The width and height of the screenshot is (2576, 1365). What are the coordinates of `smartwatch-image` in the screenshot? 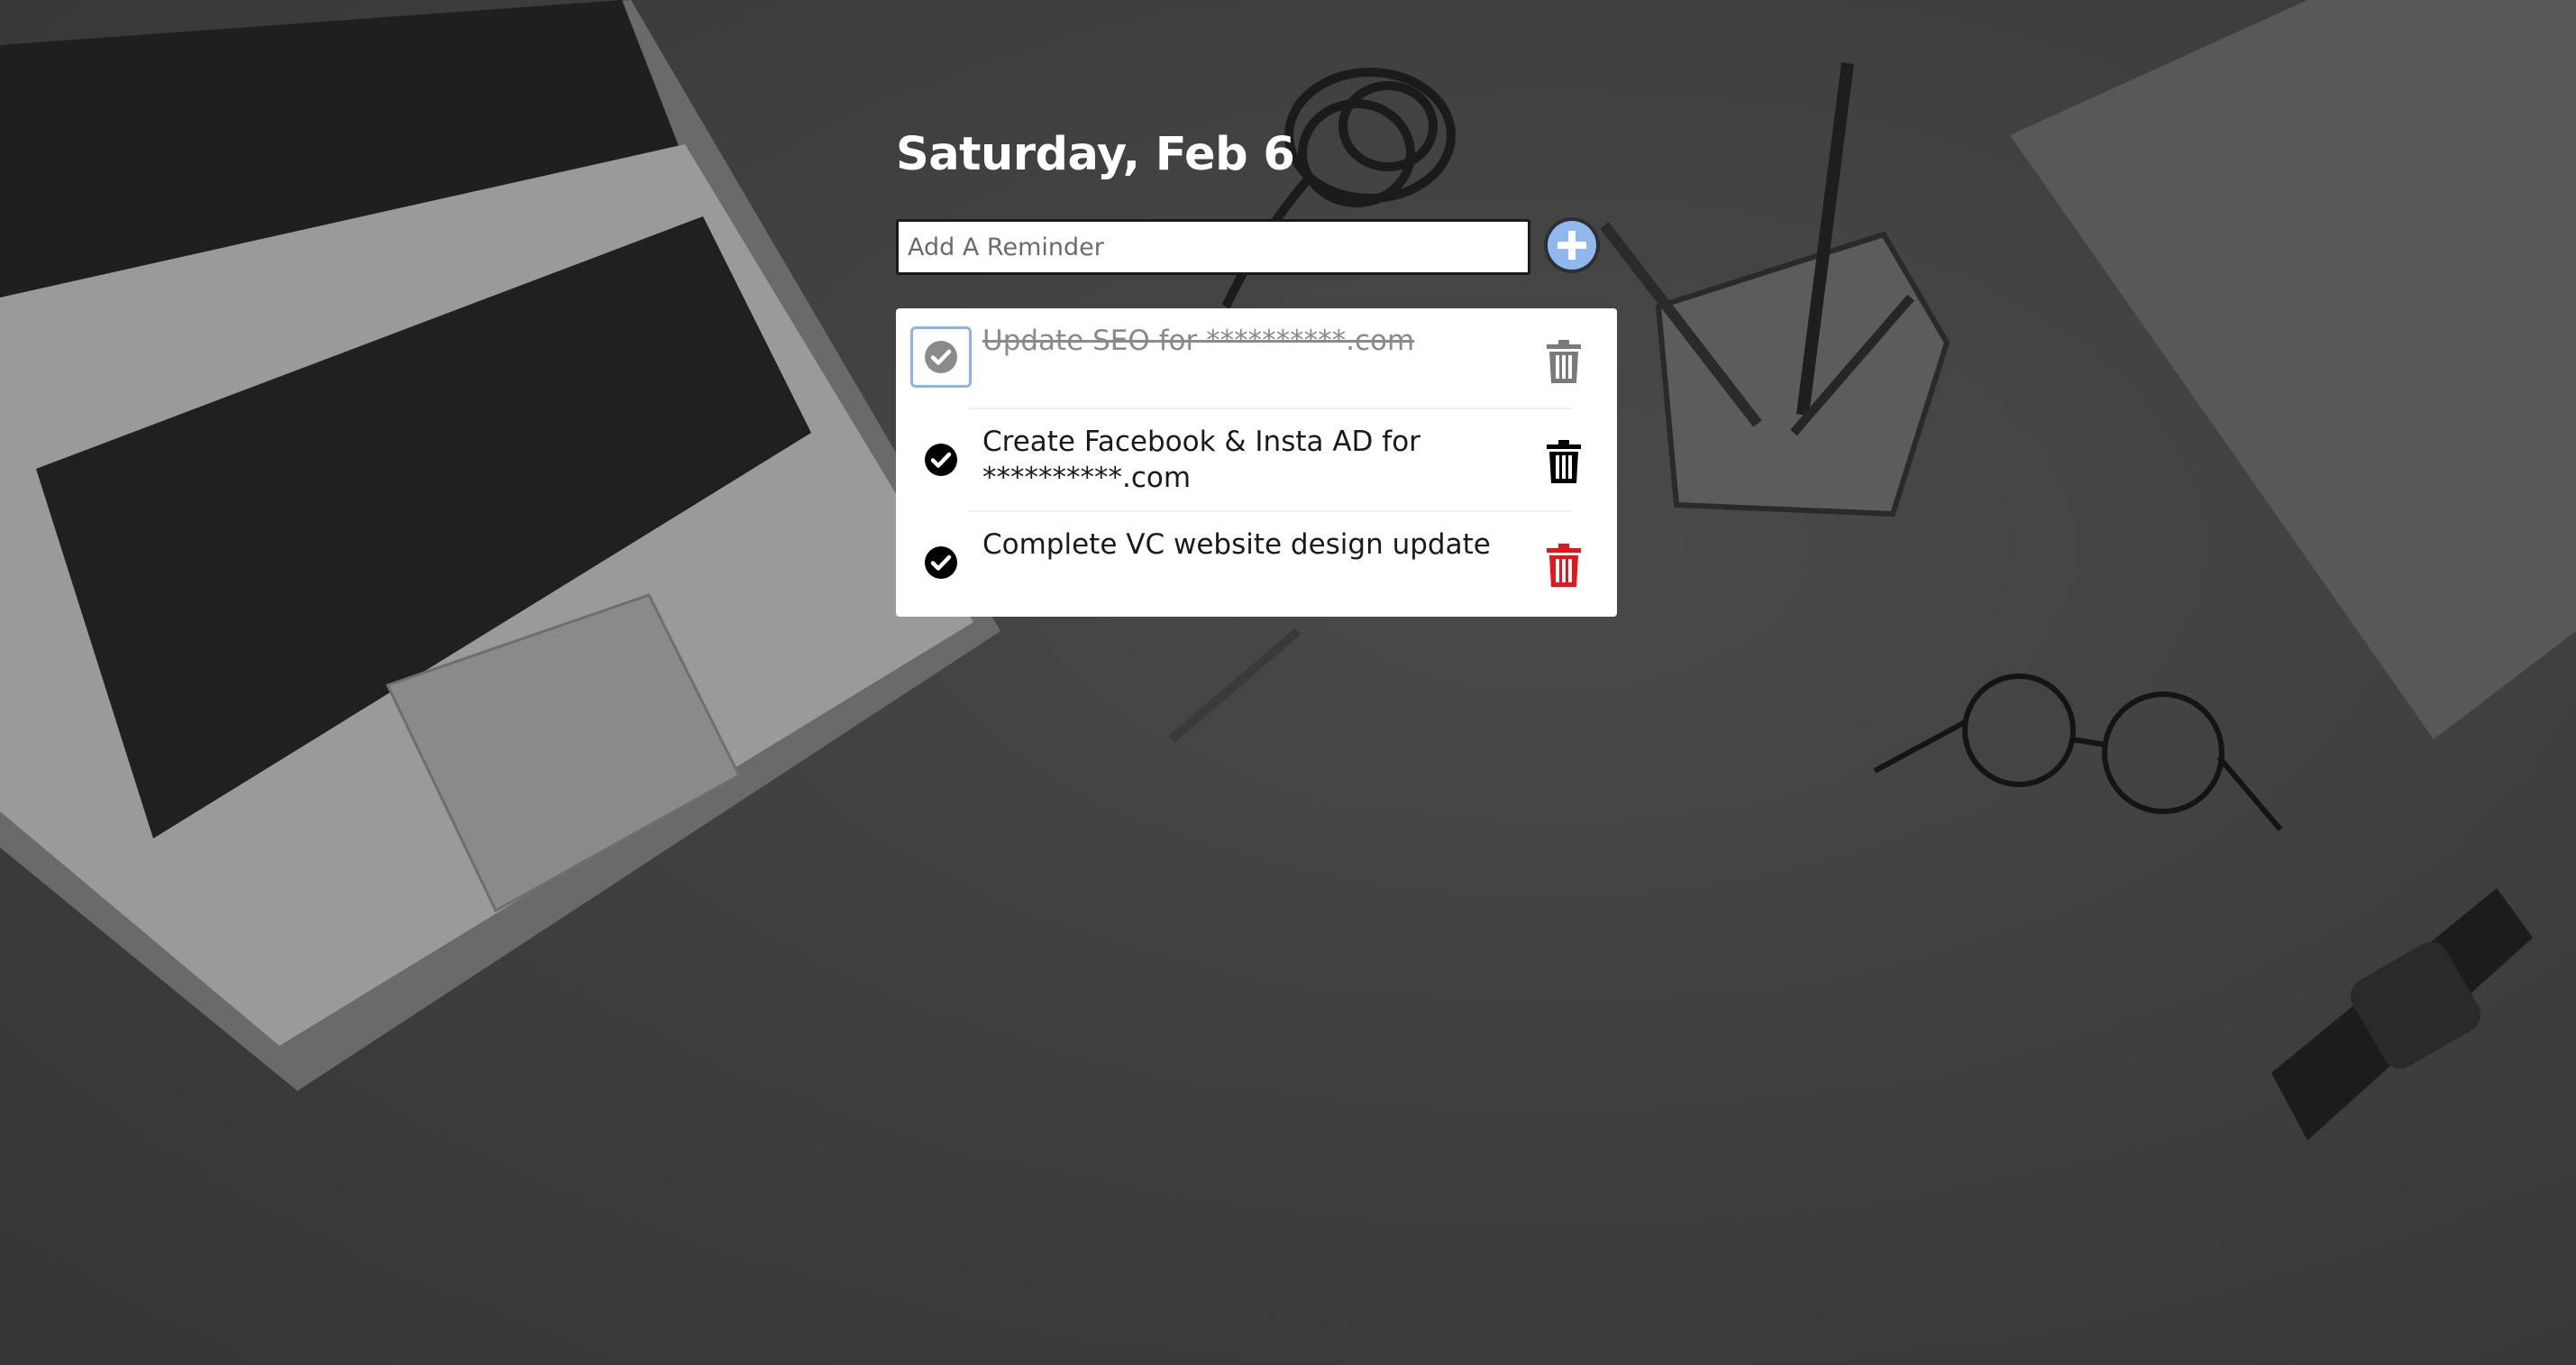 It's located at (2402, 1015).